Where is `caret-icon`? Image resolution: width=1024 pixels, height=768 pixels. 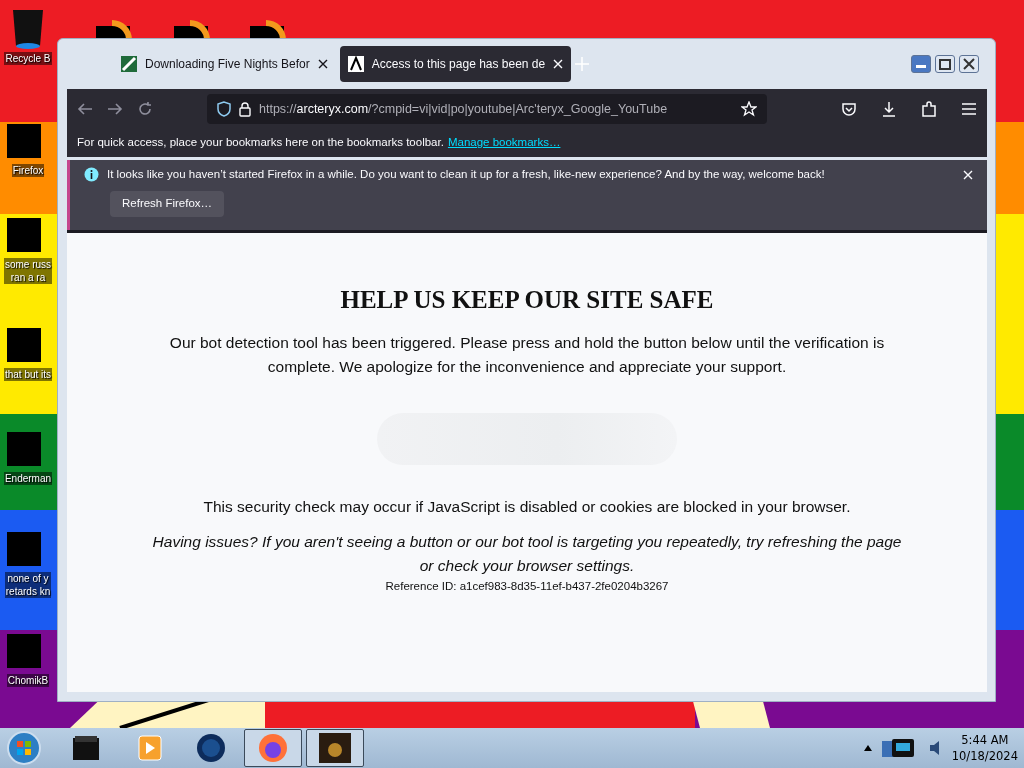
caret-icon is located at coordinates (867, 748).